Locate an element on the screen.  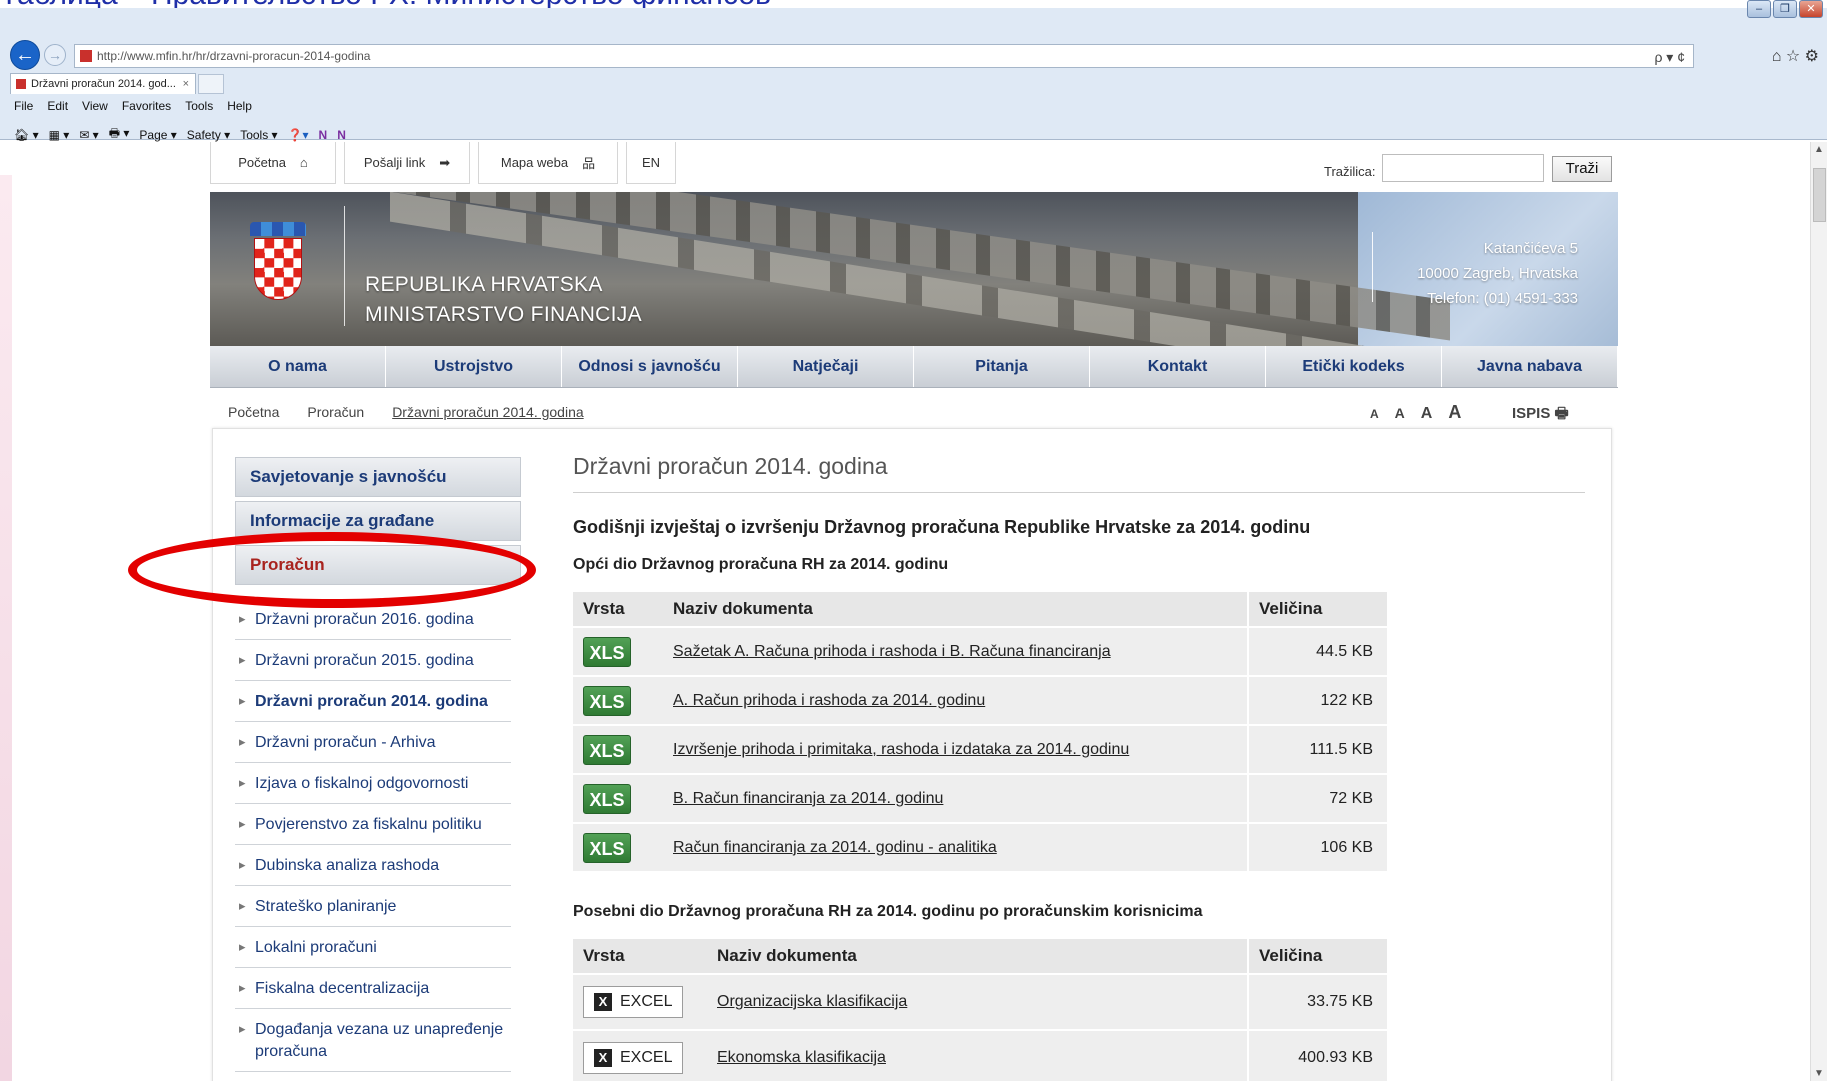
menu-file: File is located at coordinates (23, 106).